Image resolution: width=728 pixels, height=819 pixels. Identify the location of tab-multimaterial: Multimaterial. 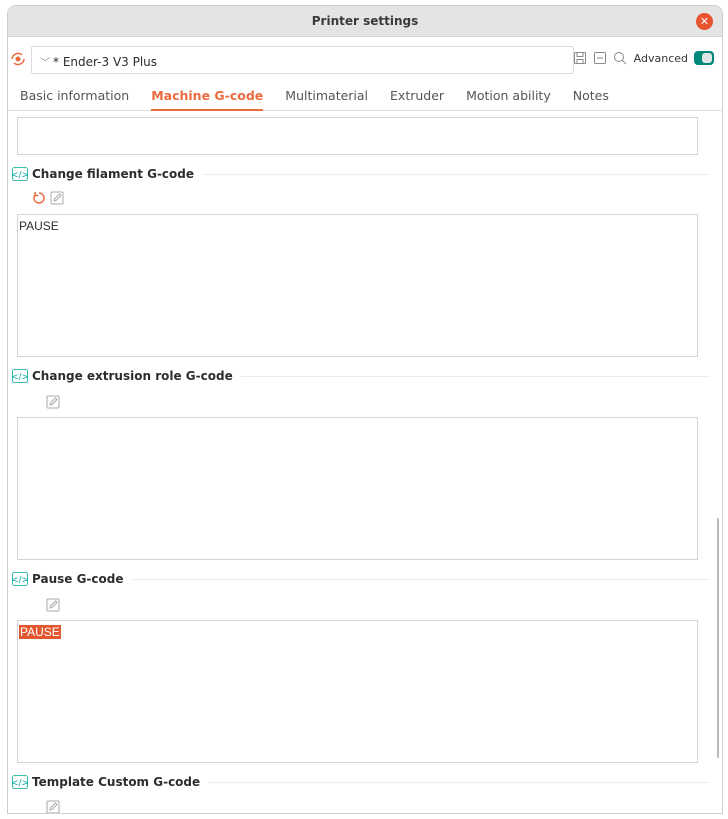
(326, 99).